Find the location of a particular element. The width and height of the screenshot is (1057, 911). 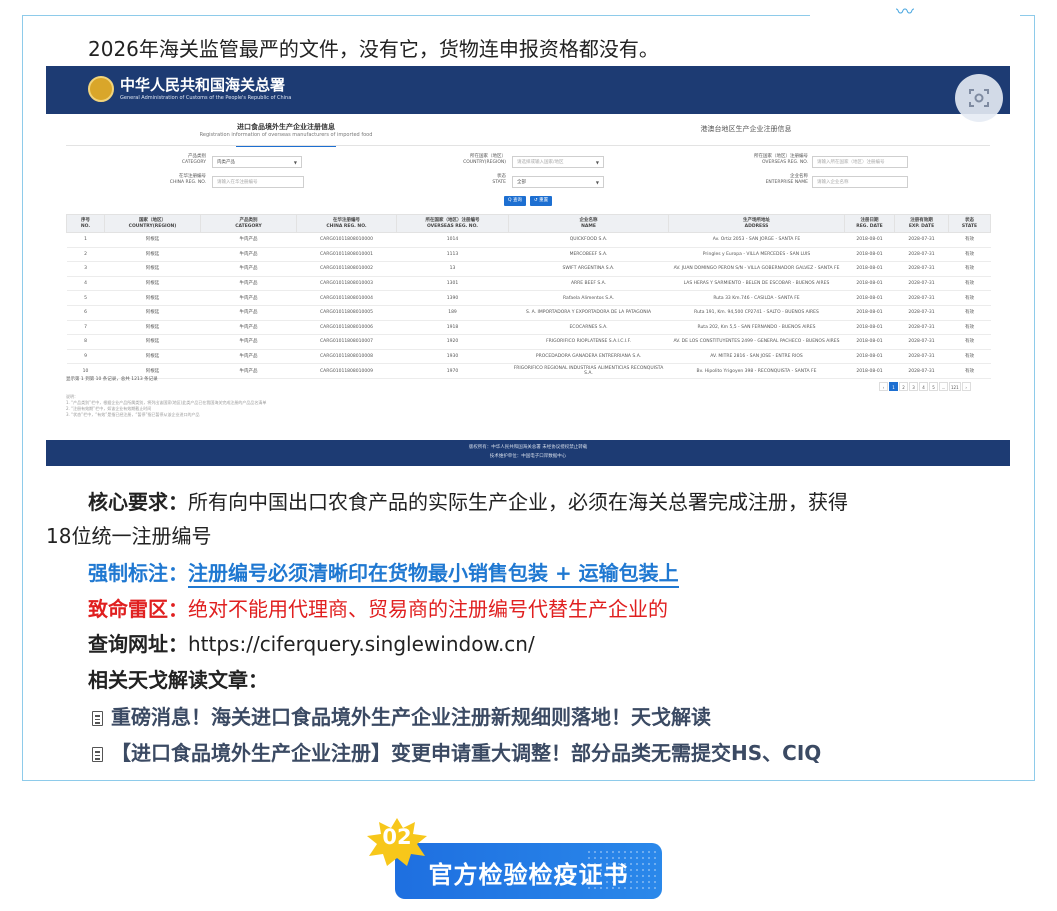

footer-copyright: 版权所有：中华人民共和国海关总署 未经协议授权禁止转载 is located at coordinates (528, 447).